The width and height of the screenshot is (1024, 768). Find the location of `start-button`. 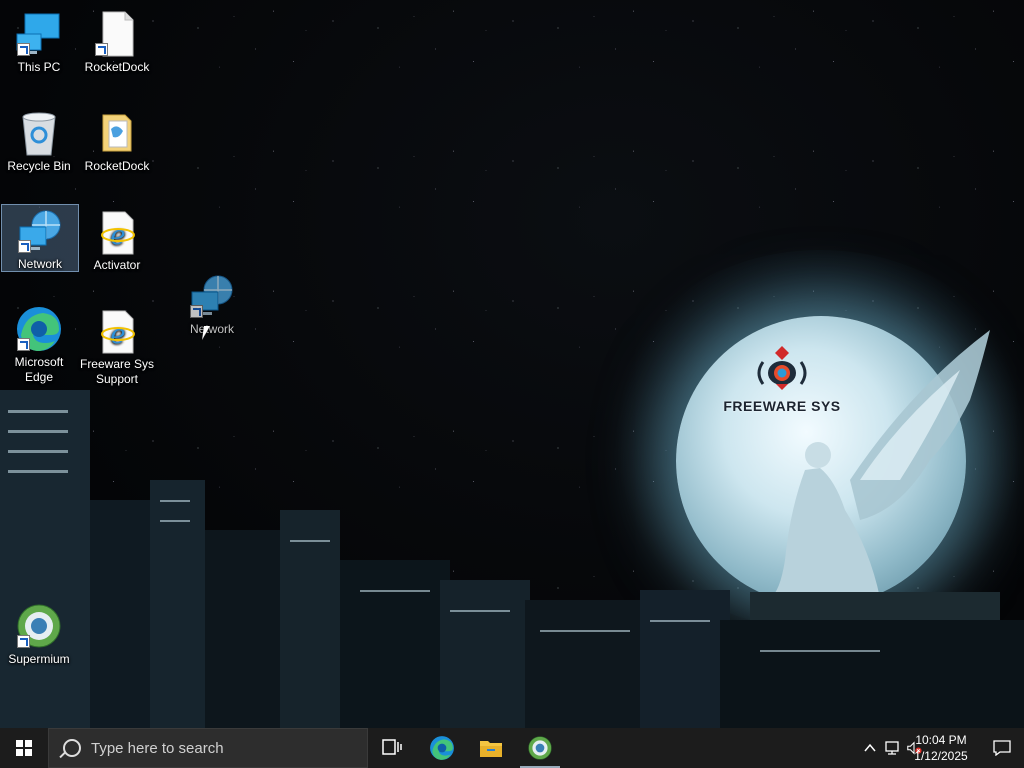

start-button is located at coordinates (24, 748).